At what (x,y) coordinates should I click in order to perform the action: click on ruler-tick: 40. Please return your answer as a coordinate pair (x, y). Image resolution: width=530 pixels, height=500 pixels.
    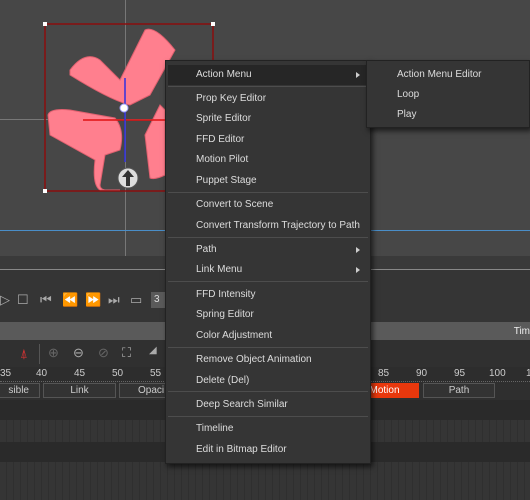
    Looking at the image, I should click on (42, 373).